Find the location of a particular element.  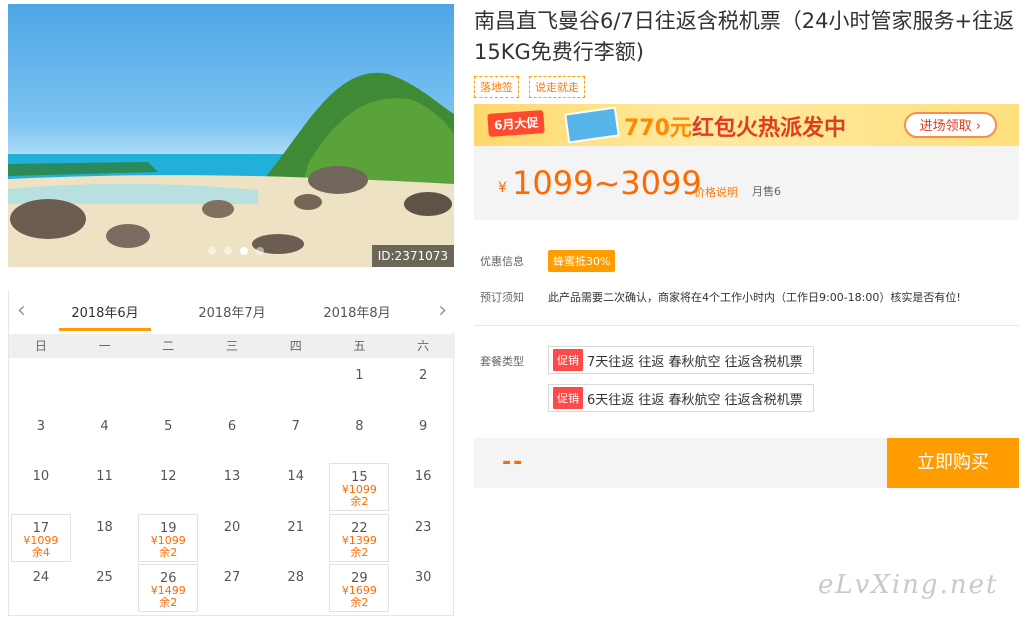

day-remaining: 余4 is located at coordinates (40, 552).